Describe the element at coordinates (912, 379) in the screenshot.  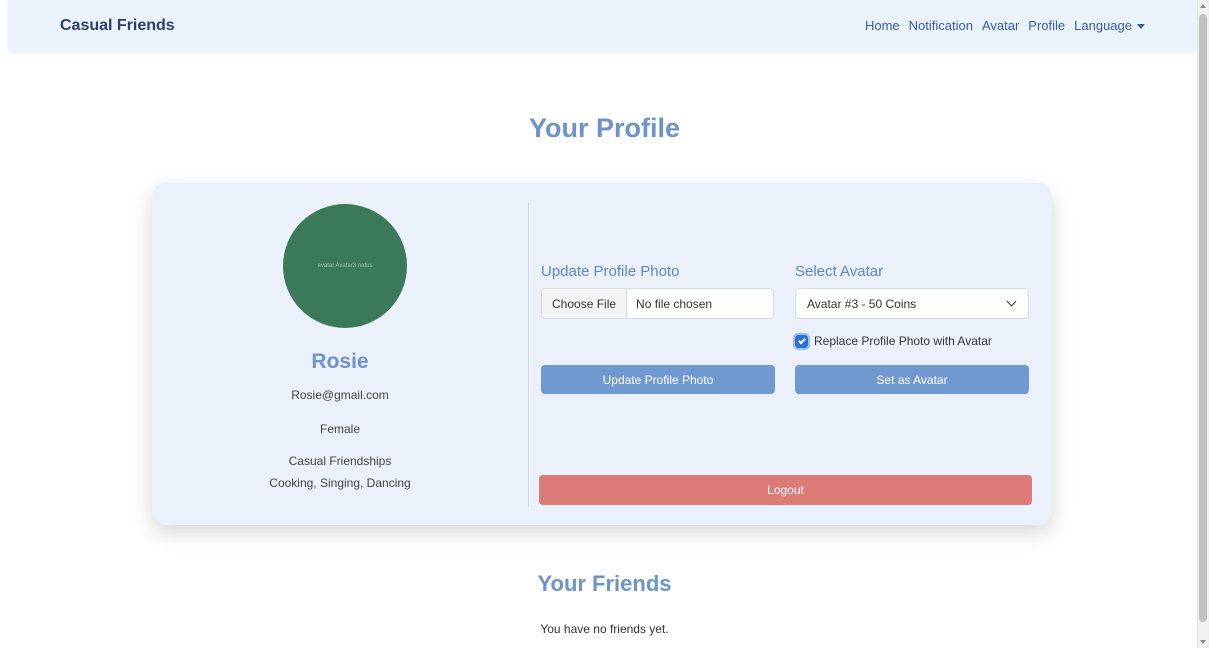
I see `set-as-avatar-button: Set as Avatar` at that location.